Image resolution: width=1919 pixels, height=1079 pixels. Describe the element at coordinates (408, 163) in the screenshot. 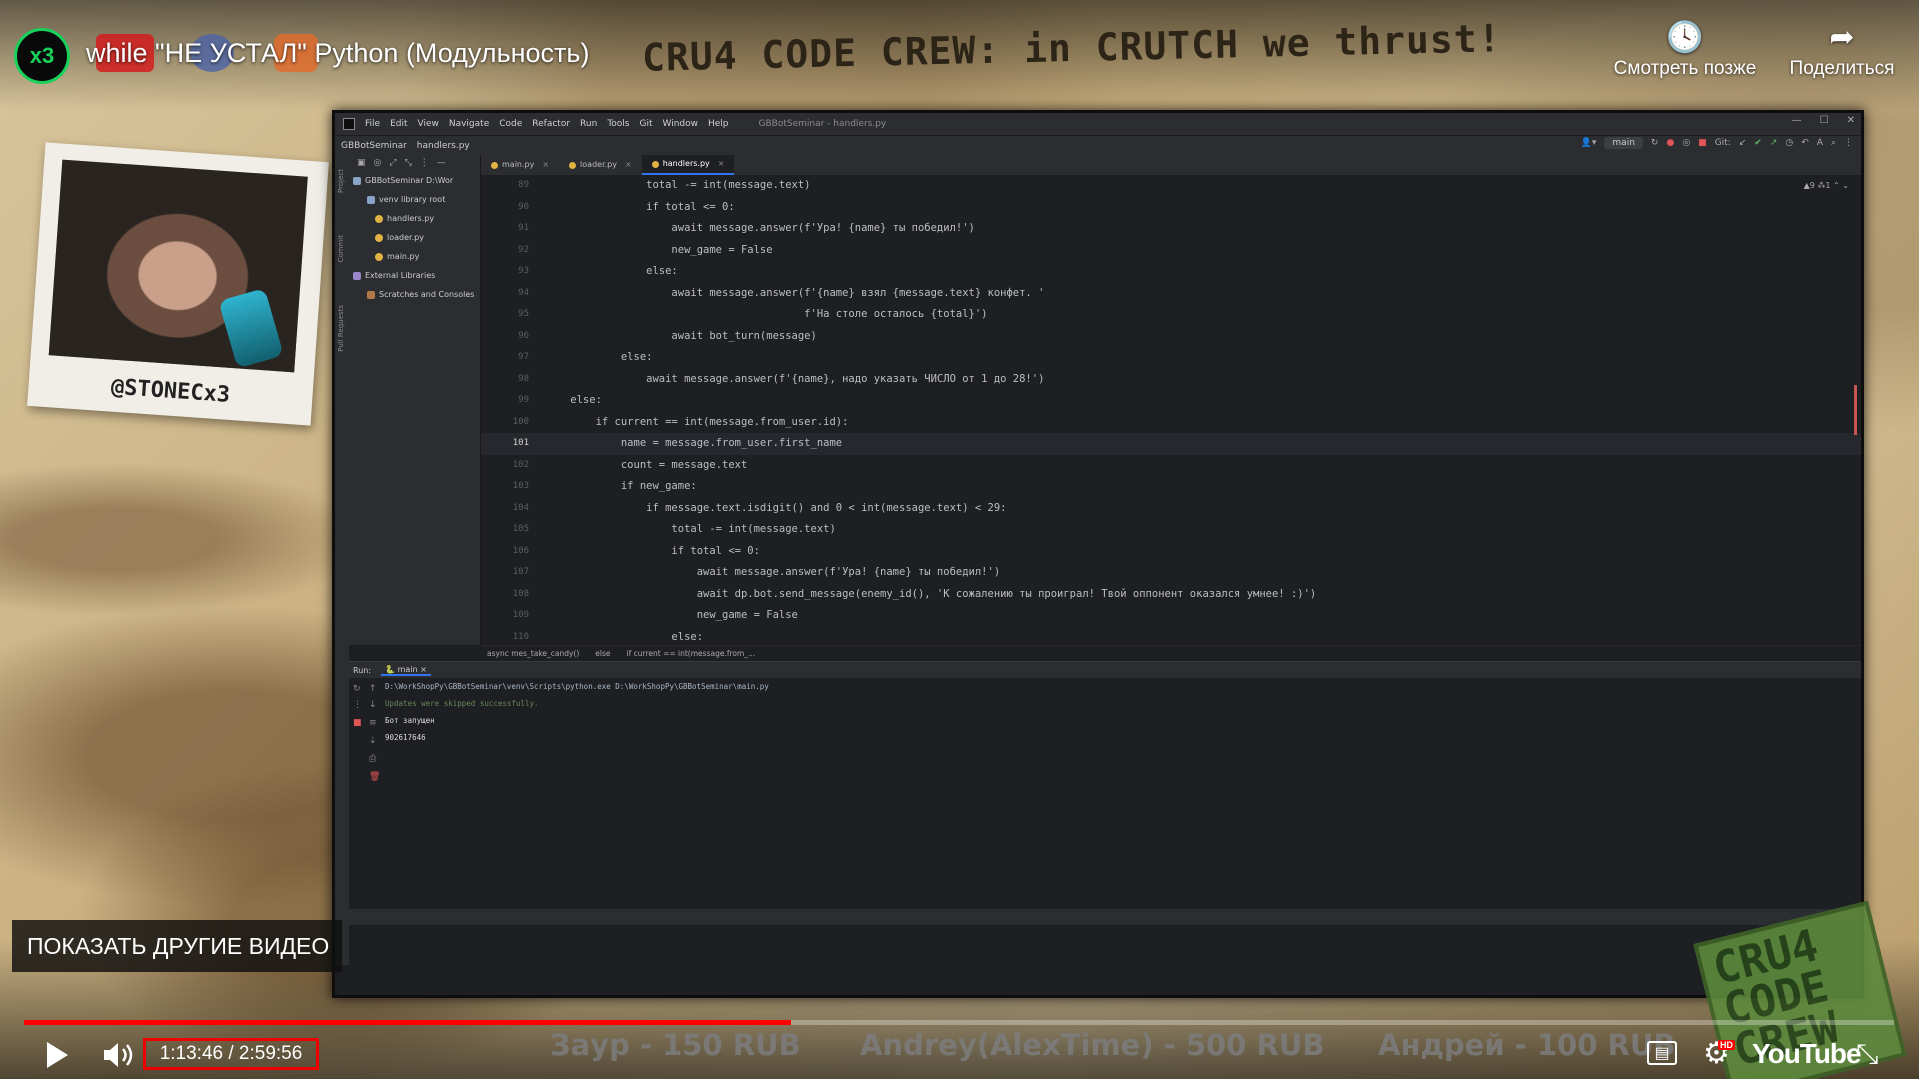

I see `collapse-icon: ⤡` at that location.